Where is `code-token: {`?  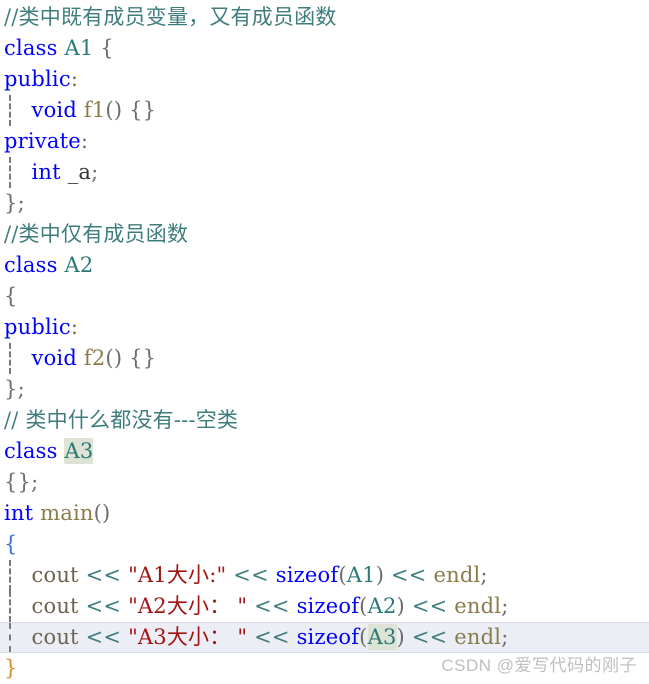 code-token: { is located at coordinates (107, 48).